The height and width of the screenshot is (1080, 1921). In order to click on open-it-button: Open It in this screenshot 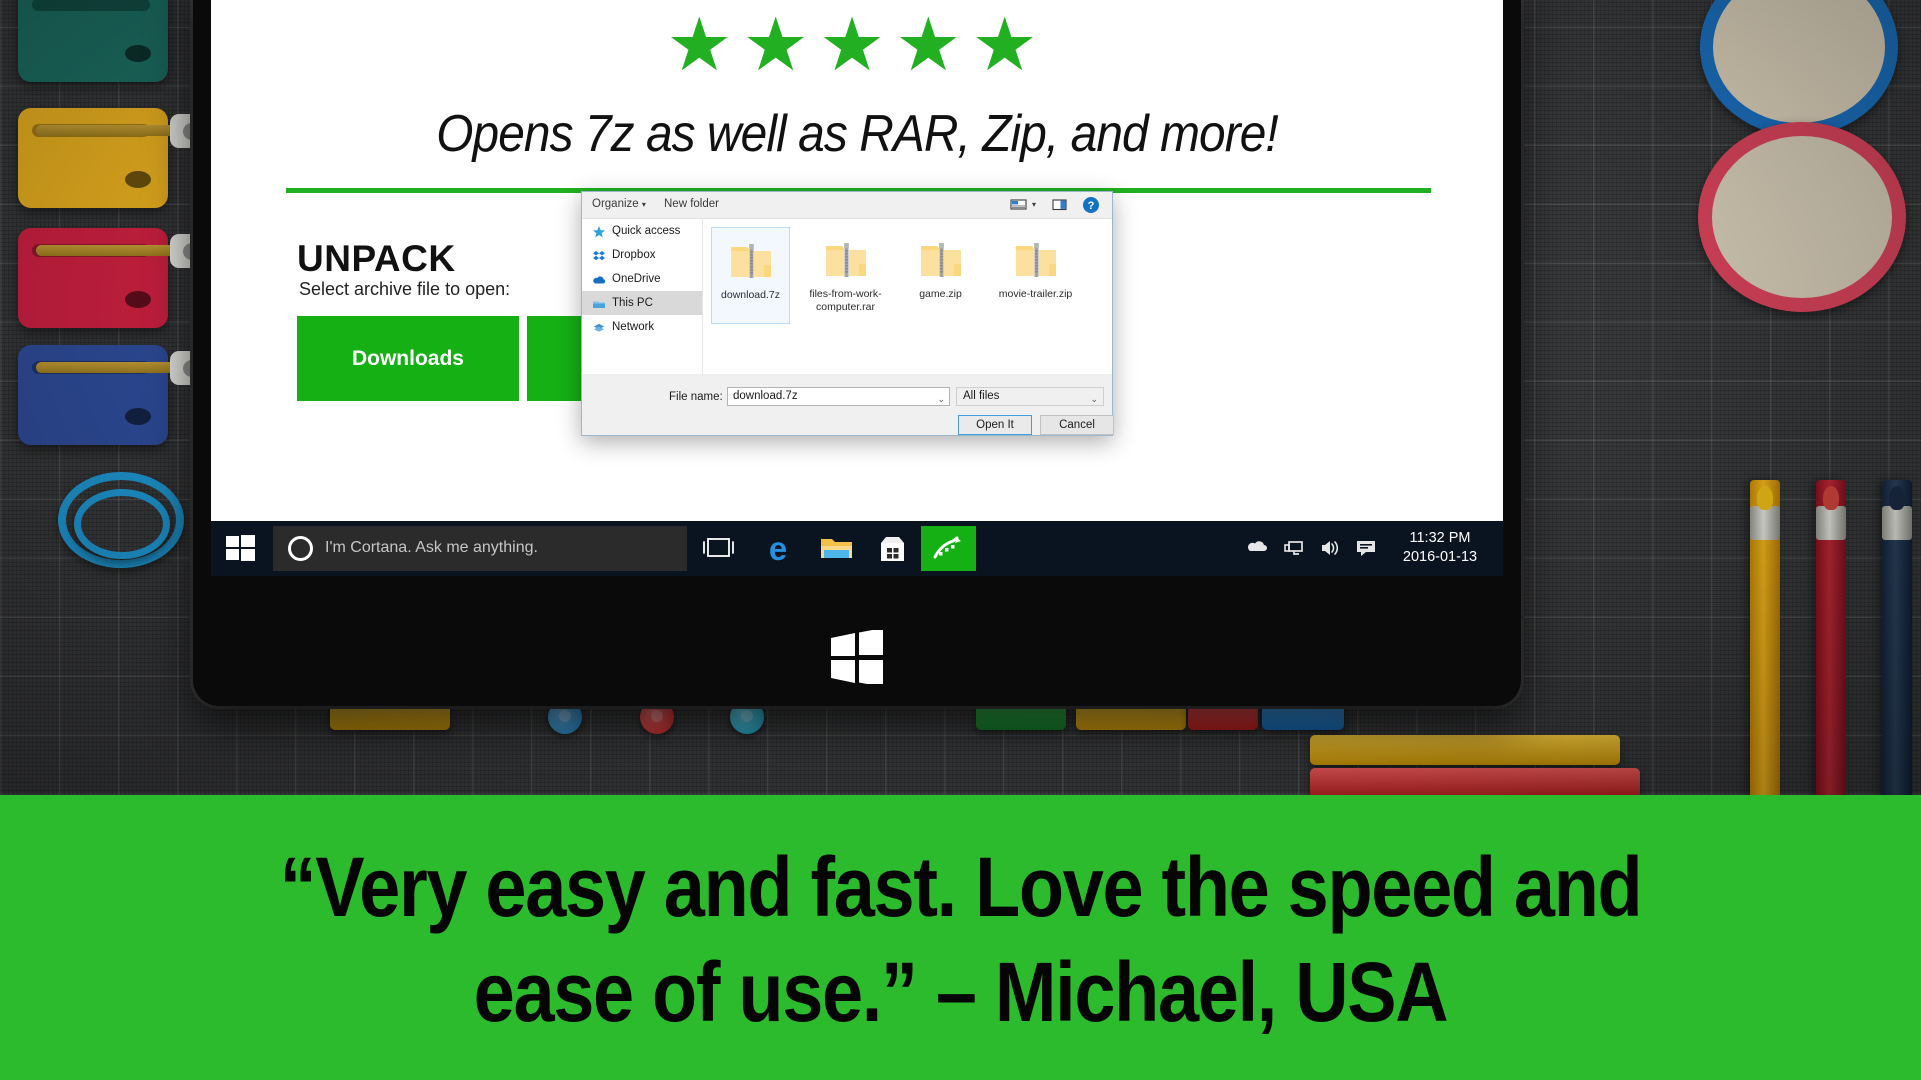, I will do `click(995, 425)`.